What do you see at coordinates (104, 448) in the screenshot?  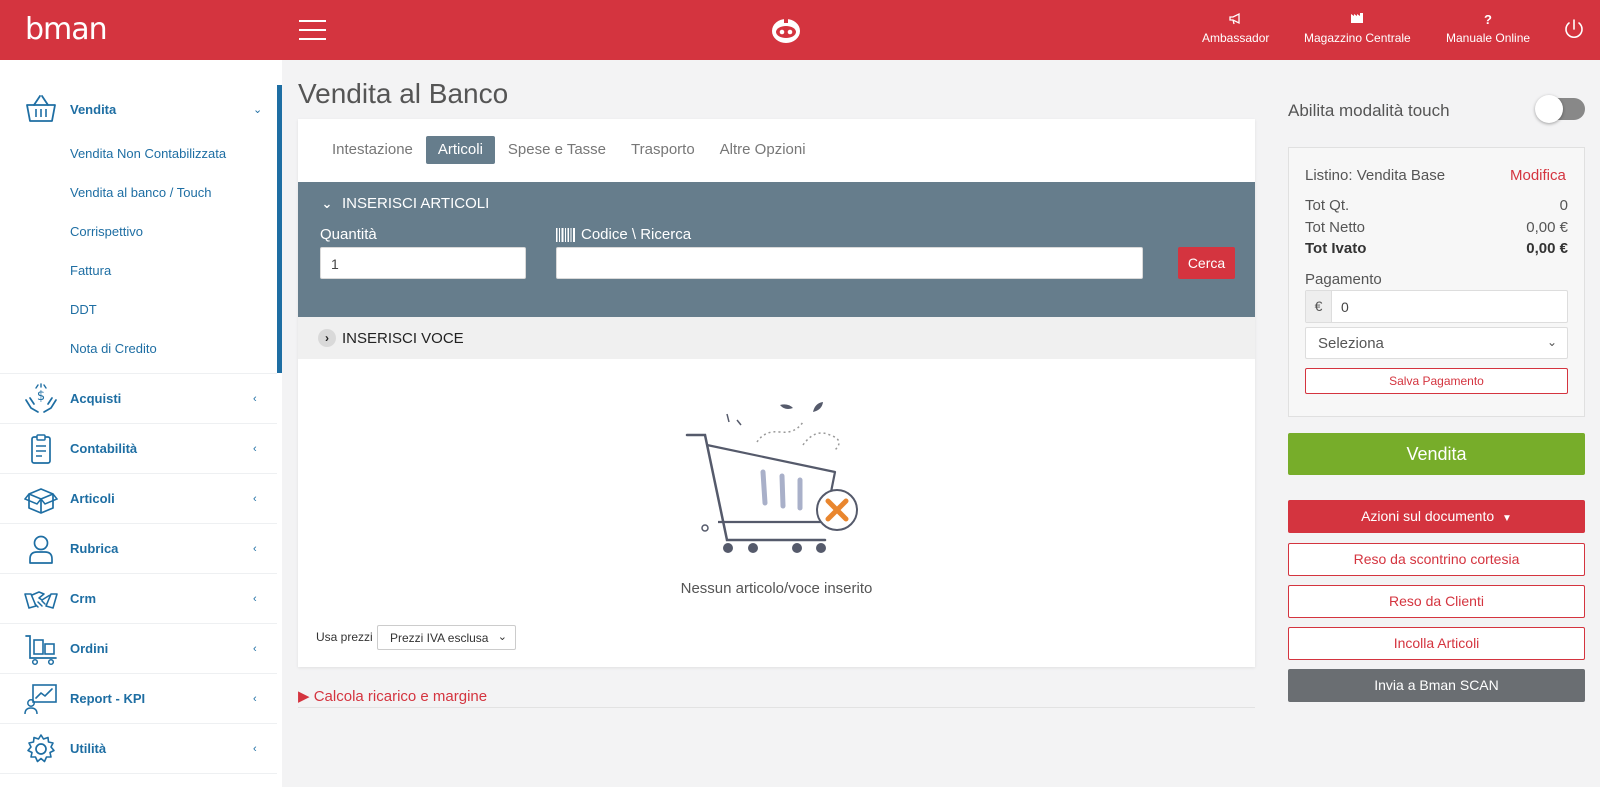 I see `sidebar-item-label: Contabilità` at bounding box center [104, 448].